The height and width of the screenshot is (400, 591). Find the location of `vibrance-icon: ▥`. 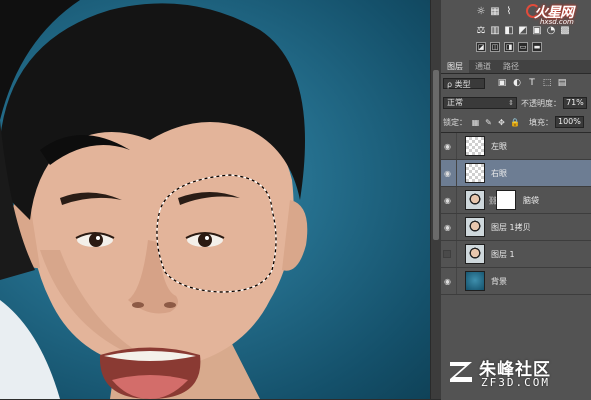

vibrance-icon: ▥ is located at coordinates (495, 30).